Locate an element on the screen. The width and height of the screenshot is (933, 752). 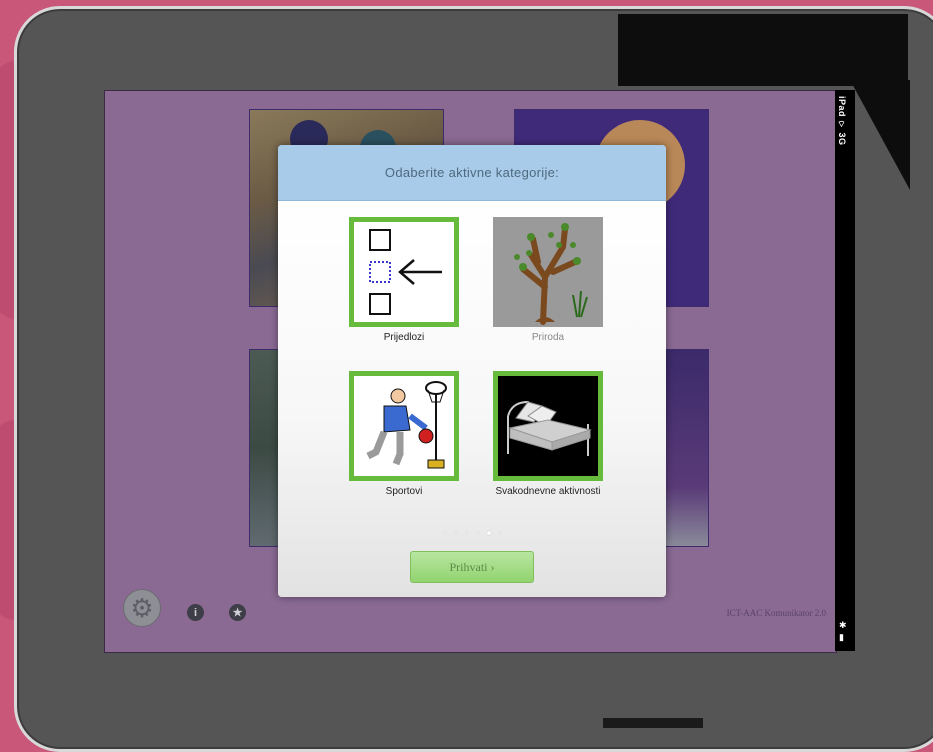
carrier-label: iPad ⌔ 3G is located at coordinates (842, 121).